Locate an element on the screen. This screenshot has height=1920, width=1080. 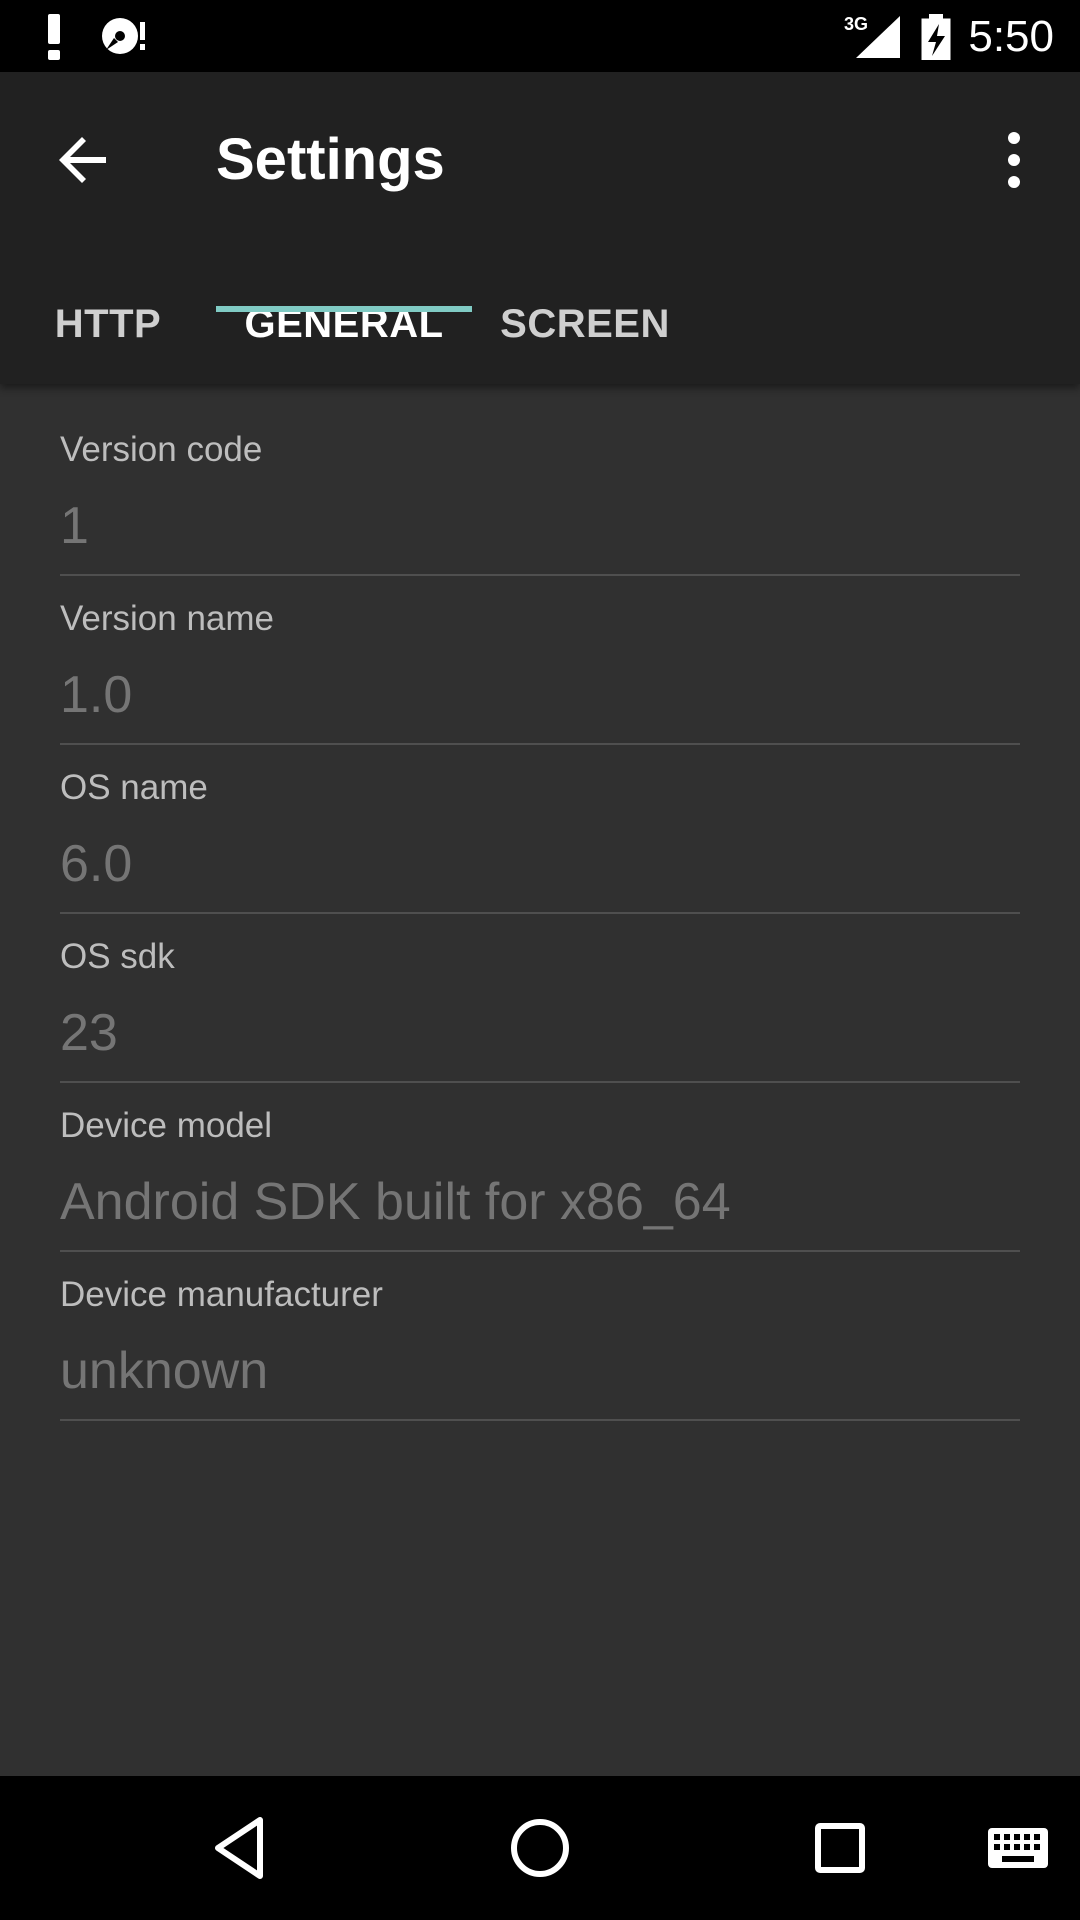
field-underline is located at coordinates (540, 1420).